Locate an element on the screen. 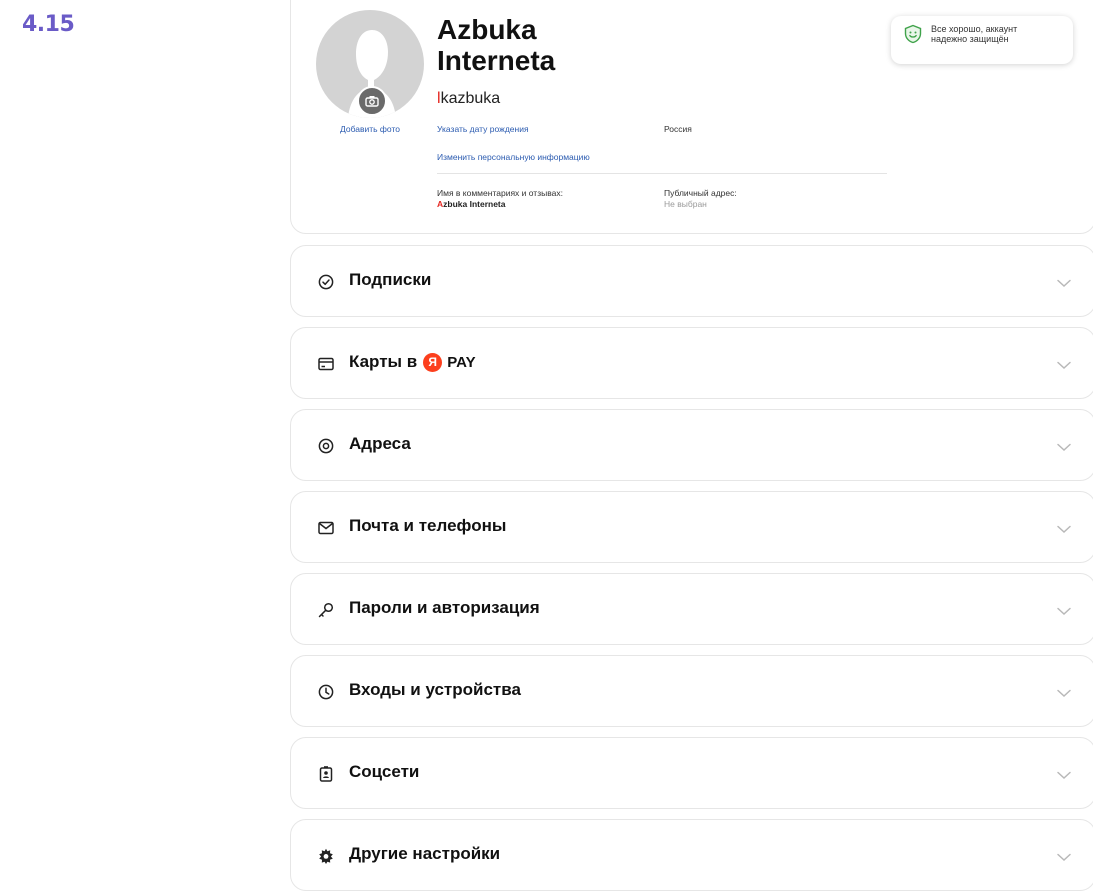  section-label: Адреса is located at coordinates (380, 443).